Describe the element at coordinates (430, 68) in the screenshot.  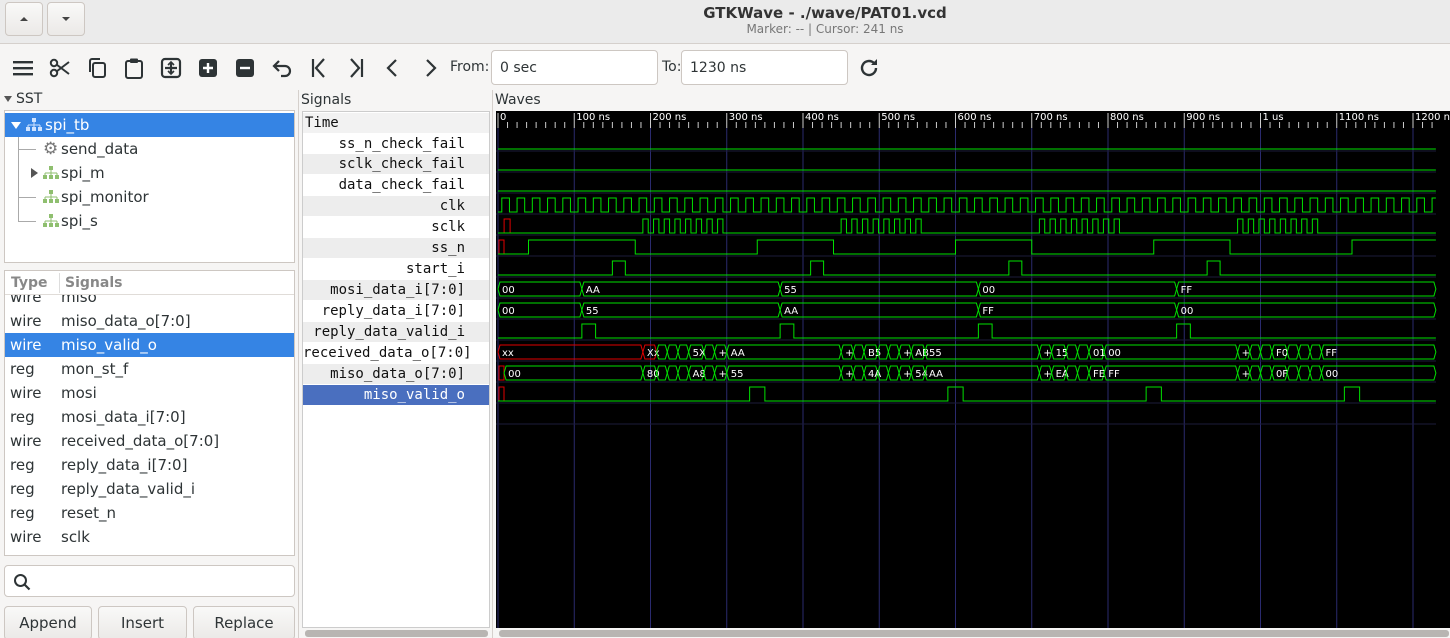
I see `next-icon` at that location.